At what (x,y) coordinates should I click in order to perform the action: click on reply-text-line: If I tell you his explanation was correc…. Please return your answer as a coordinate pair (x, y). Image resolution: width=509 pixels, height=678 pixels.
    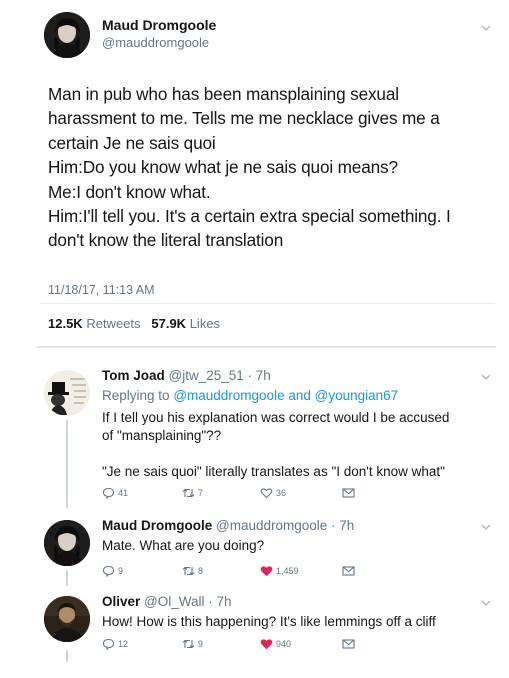
    Looking at the image, I should click on (276, 417).